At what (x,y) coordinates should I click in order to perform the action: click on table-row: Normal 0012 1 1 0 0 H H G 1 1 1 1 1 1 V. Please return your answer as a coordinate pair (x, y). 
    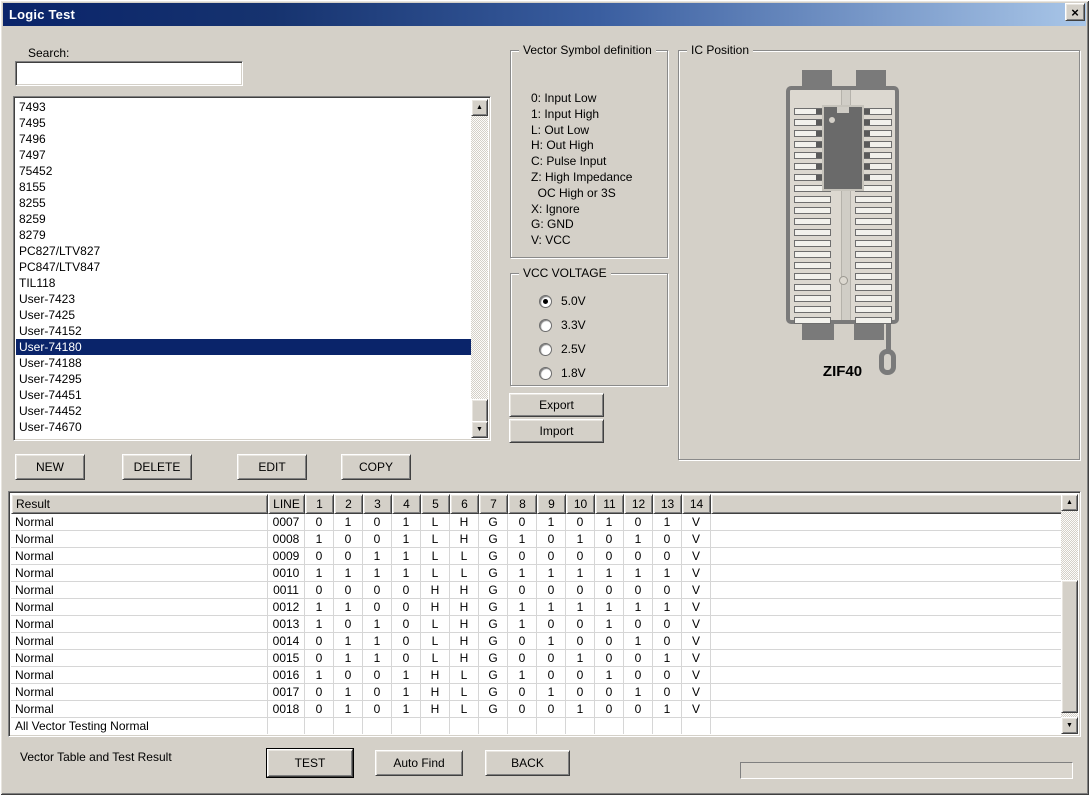
    Looking at the image, I should click on (537, 607).